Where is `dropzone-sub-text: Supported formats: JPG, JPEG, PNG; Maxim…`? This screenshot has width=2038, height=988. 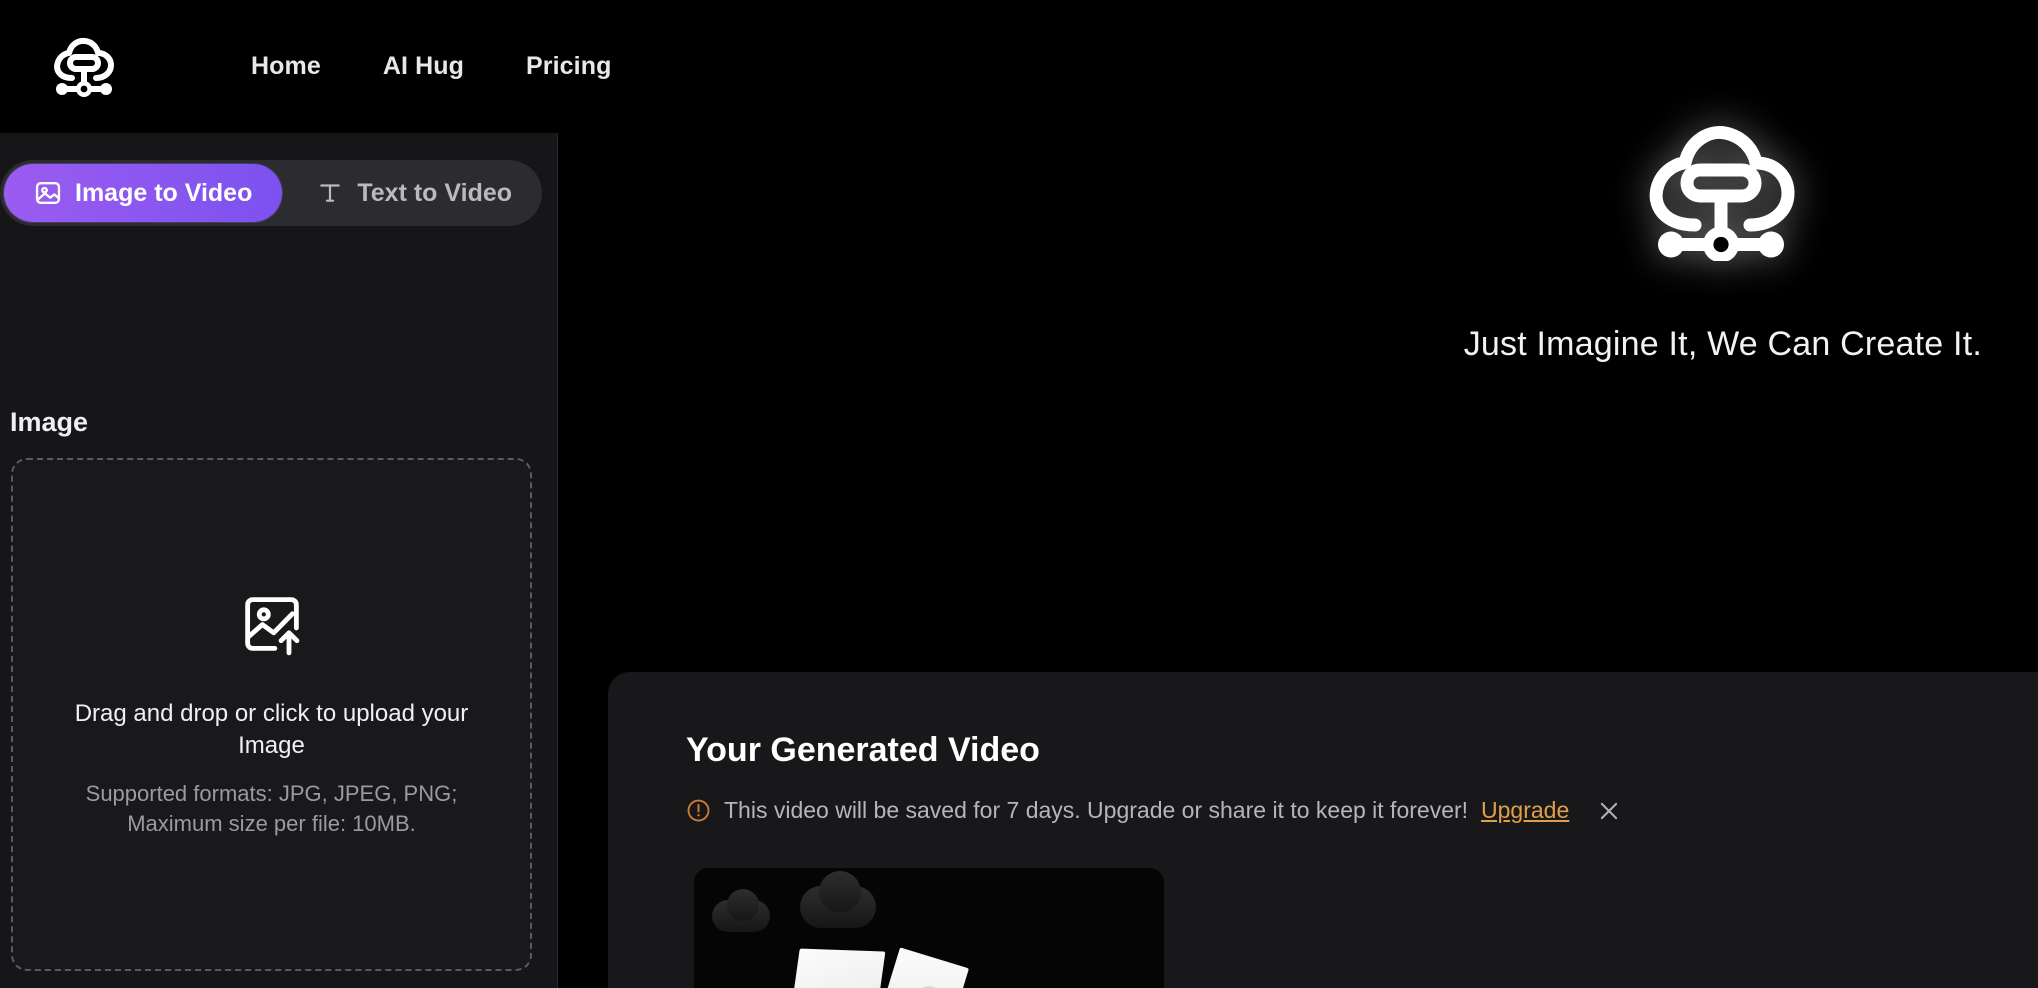 dropzone-sub-text: Supported formats: JPG, JPEG, PNG; Maxim… is located at coordinates (272, 808).